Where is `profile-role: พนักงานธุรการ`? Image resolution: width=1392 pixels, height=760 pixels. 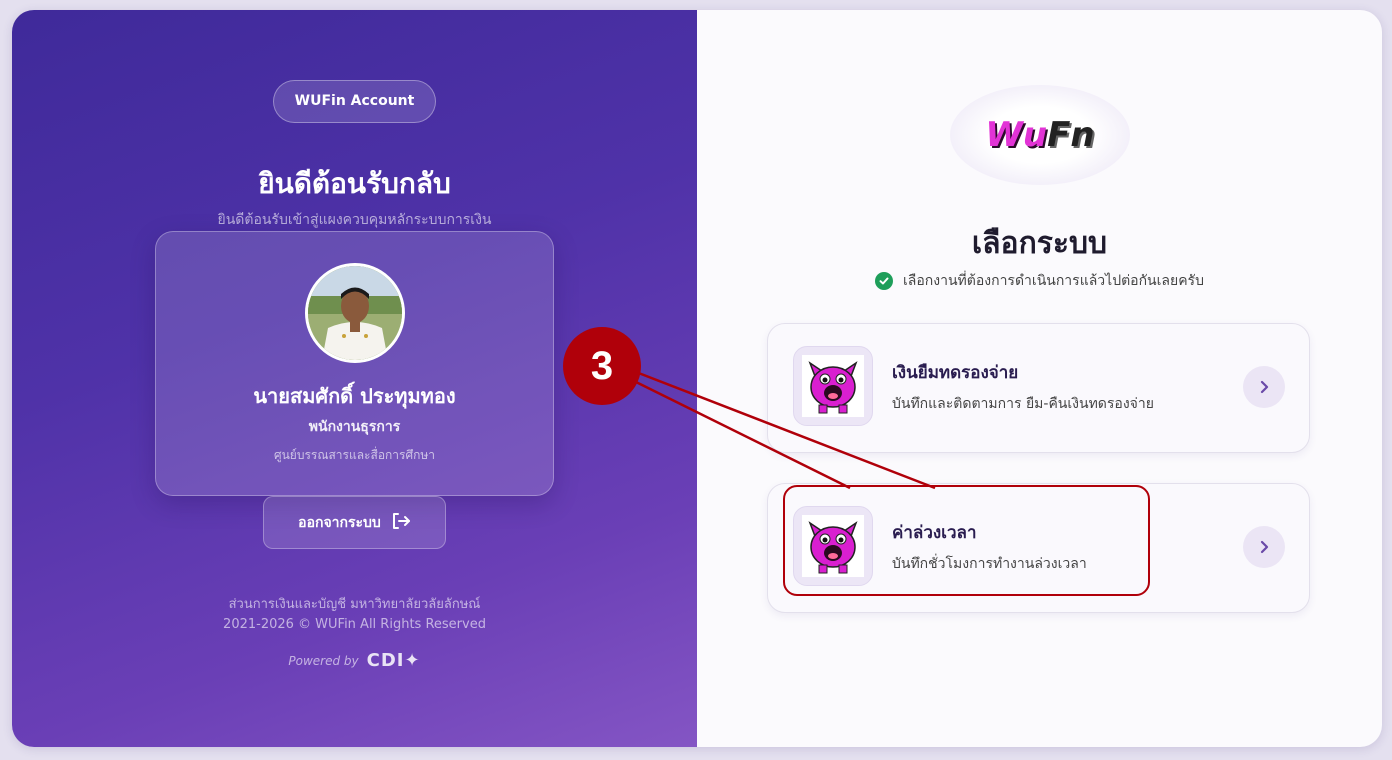
profile-role: พนักงานธุรการ is located at coordinates (354, 427).